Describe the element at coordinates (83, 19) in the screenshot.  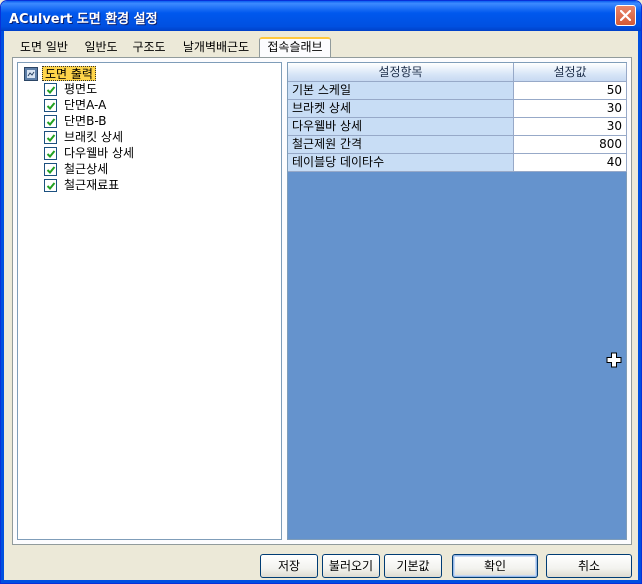
I see `window-title: ACulvert 도면 환경 설정` at that location.